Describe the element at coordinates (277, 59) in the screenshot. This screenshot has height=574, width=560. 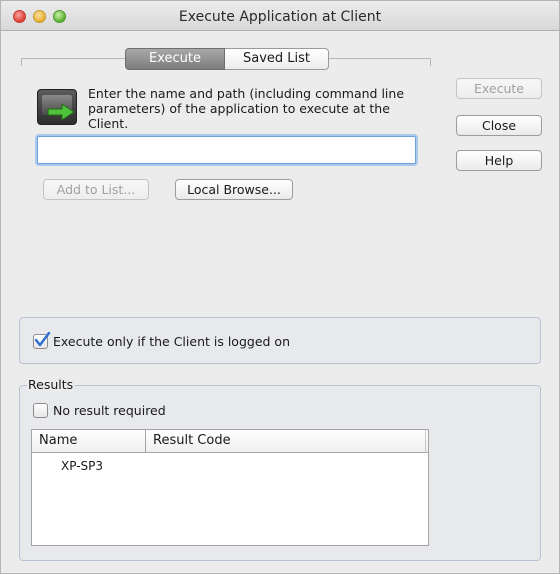
I see `tab-saved-list: Saved List` at that location.